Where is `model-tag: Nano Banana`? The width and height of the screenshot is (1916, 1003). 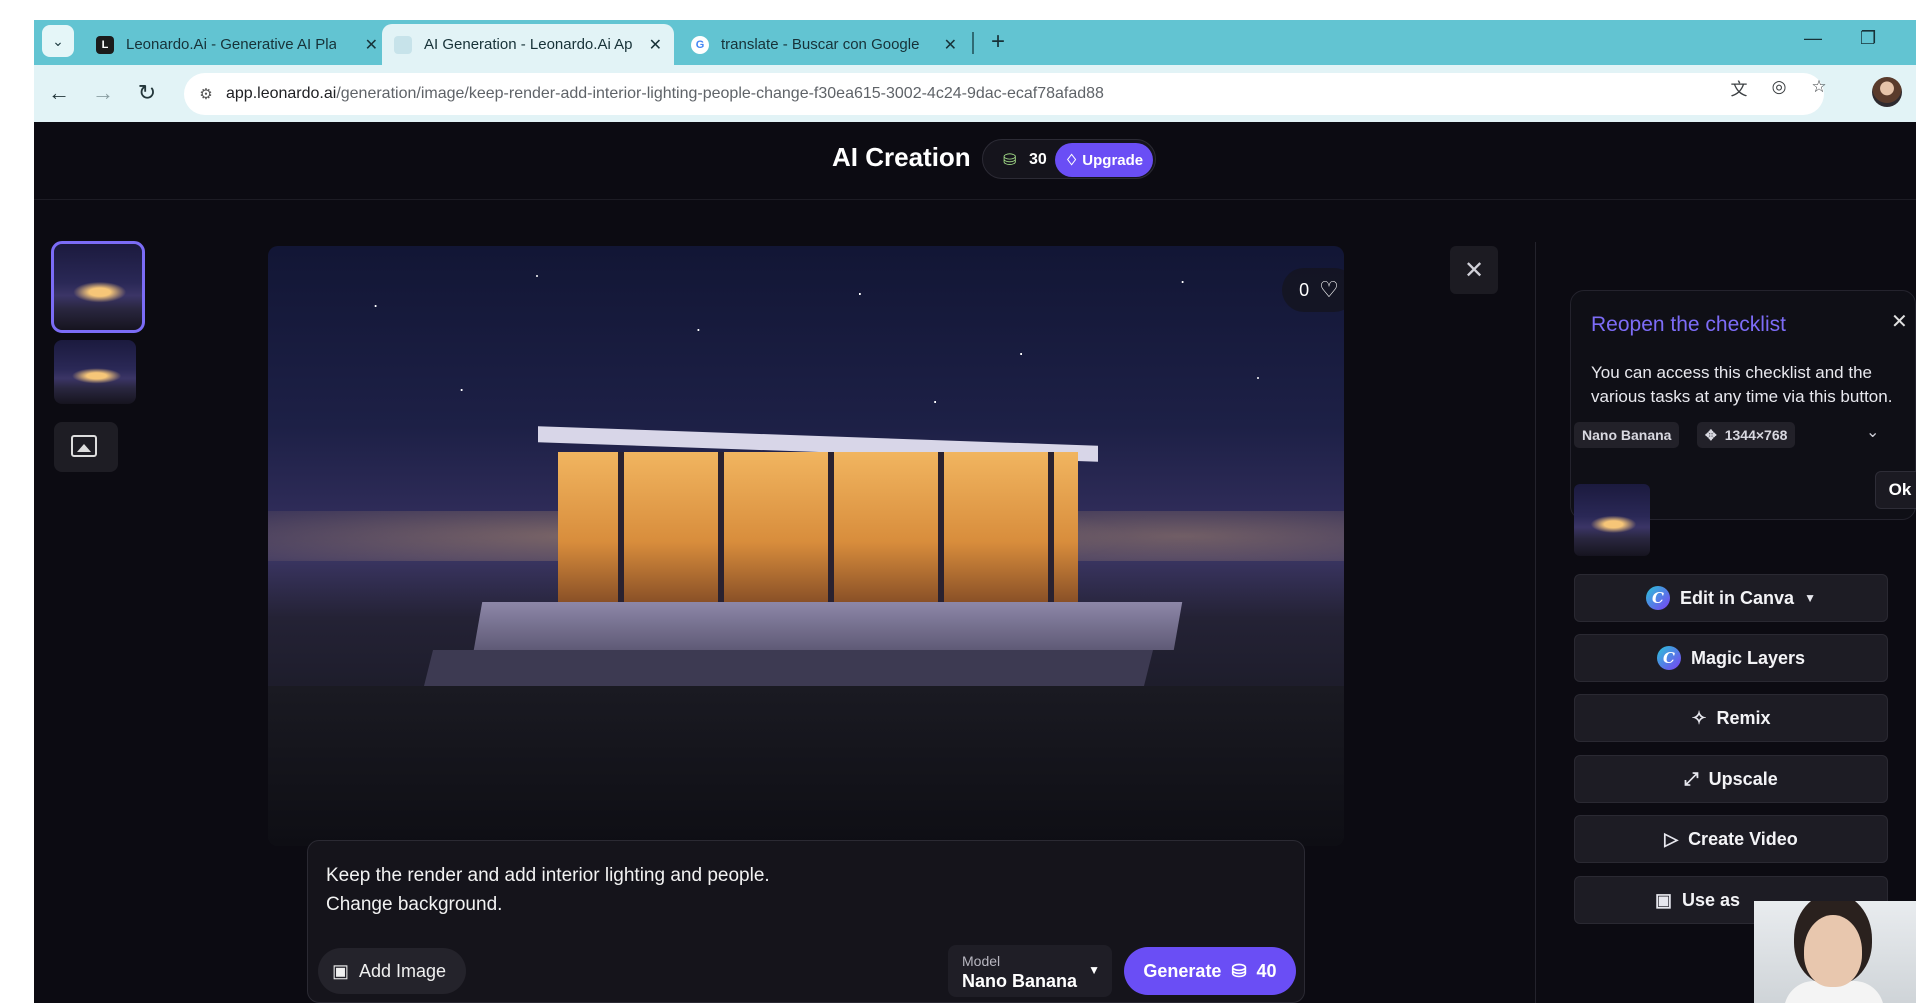 model-tag: Nano Banana is located at coordinates (1627, 435).